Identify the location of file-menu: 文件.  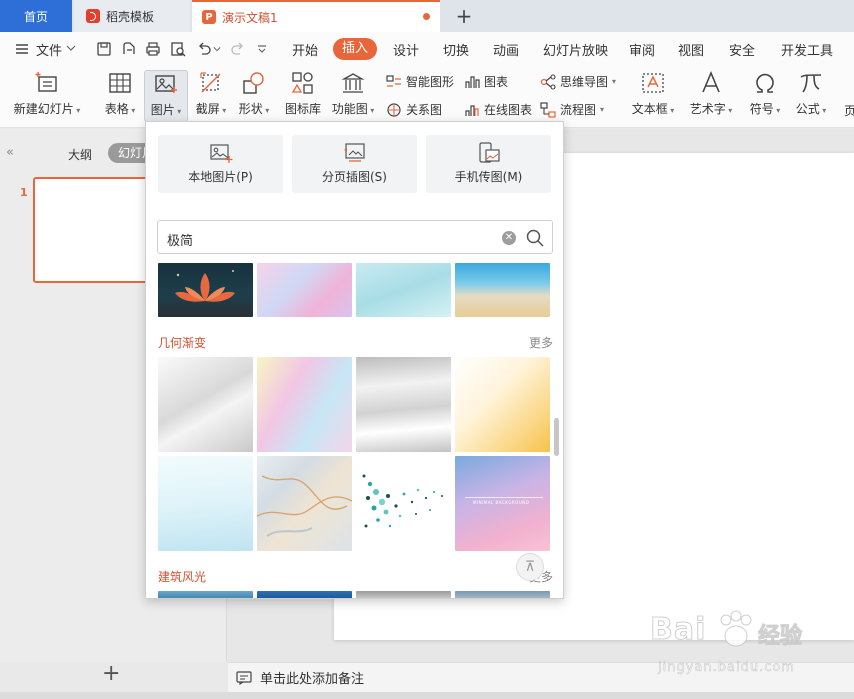
(49, 49).